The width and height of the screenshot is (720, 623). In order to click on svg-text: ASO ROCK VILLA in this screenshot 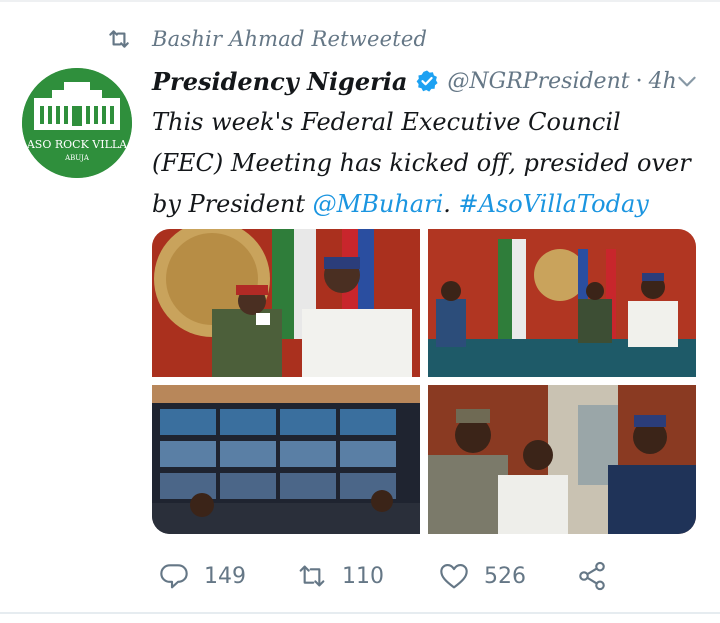, I will do `click(77, 144)`.